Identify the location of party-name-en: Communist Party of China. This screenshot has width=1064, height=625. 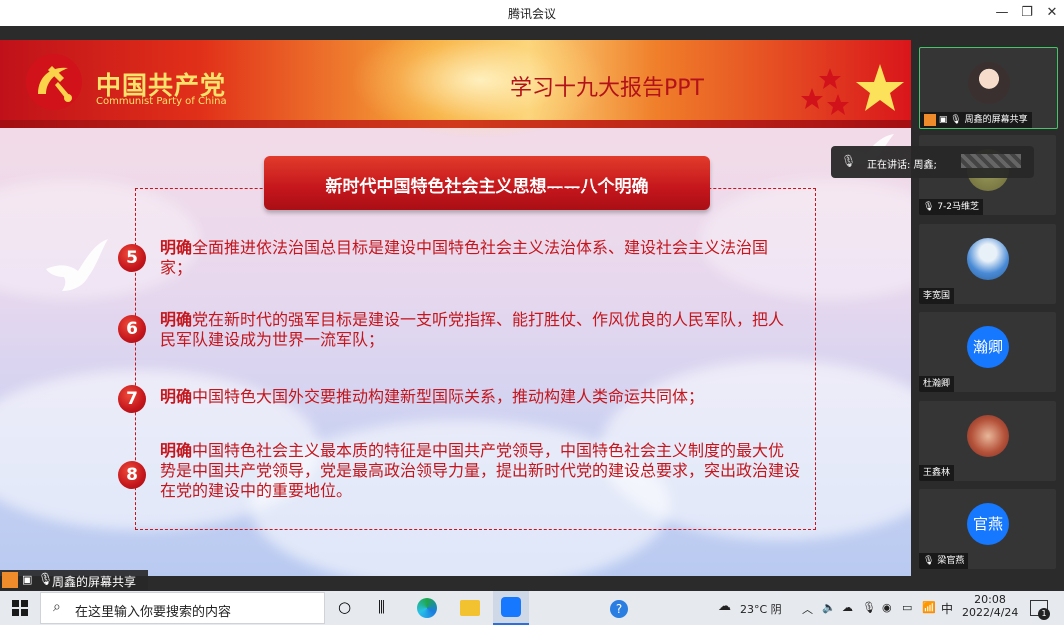
(161, 101).